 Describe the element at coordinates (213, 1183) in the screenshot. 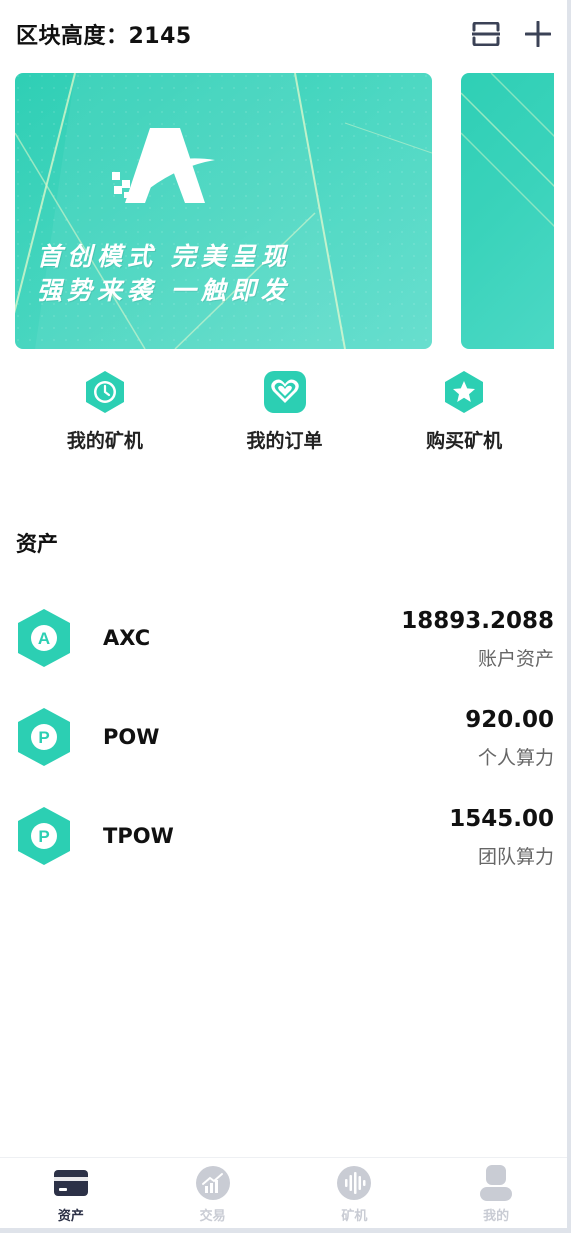

I see `chart-trend-icon` at that location.